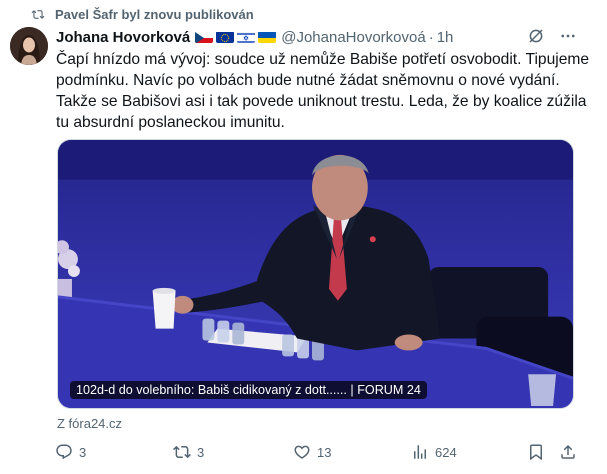 The height and width of the screenshot is (474, 607). Describe the element at coordinates (434, 452) in the screenshot. I see `views-button: 624` at that location.